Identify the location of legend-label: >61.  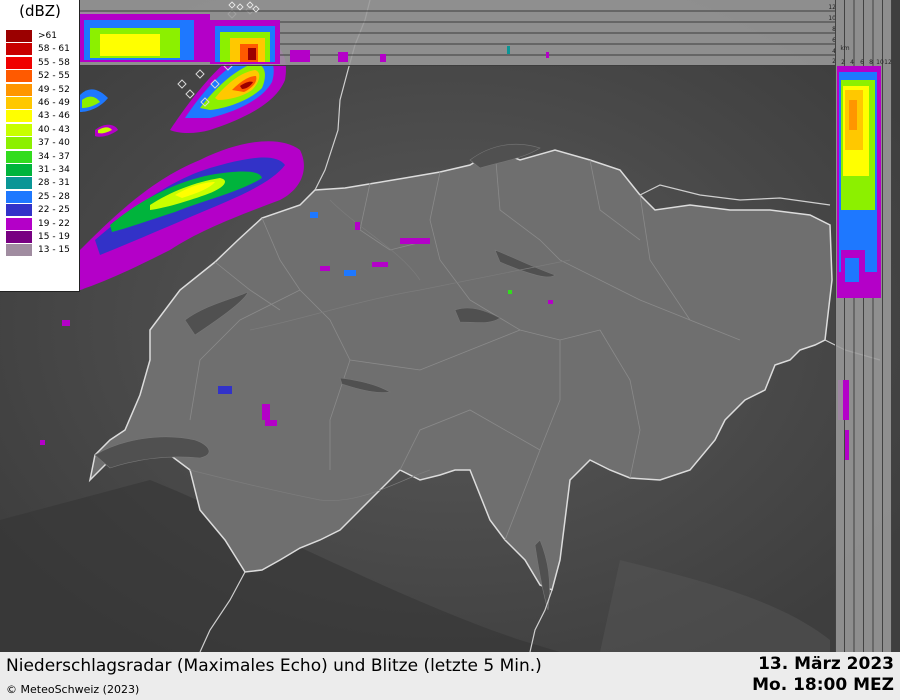
(47, 36).